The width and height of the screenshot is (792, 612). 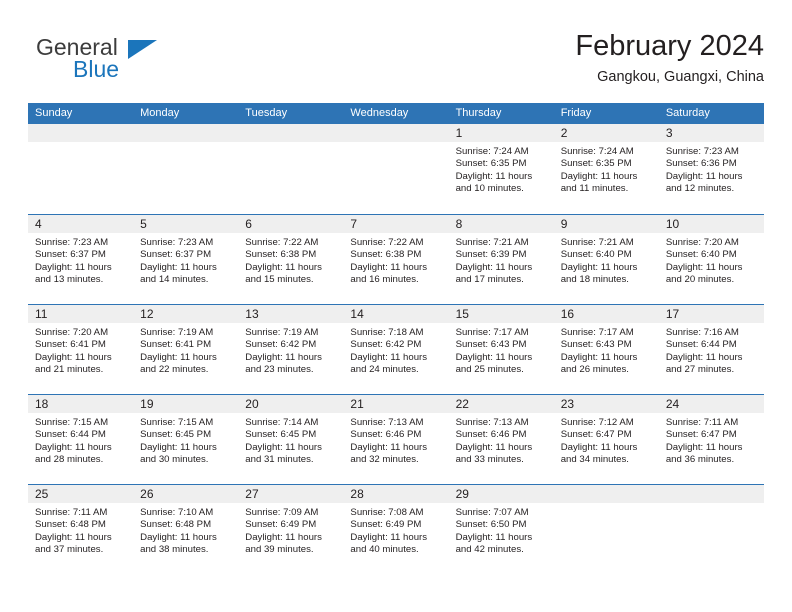 I want to click on day-number-band: 21, so click(x=396, y=404).